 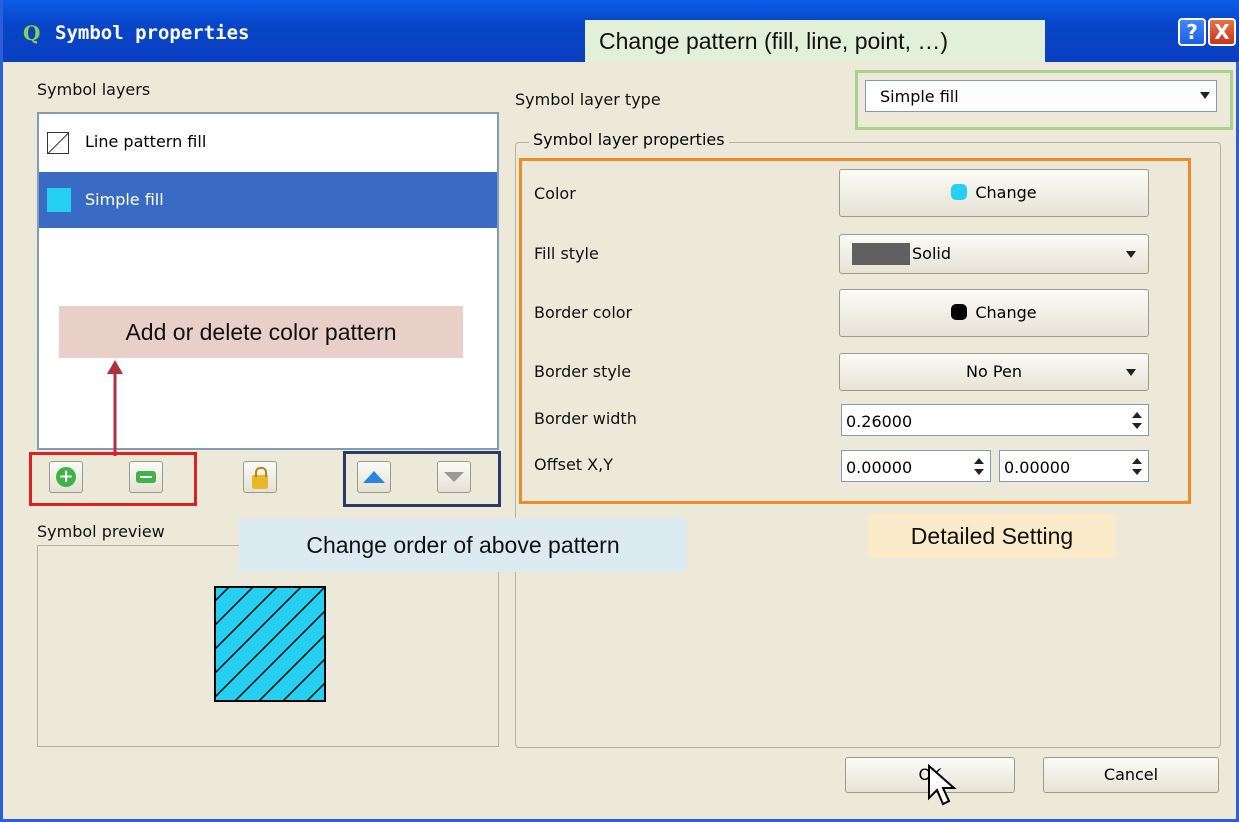 I want to click on callout-change-order: Change order of above pattern, so click(x=463, y=545).